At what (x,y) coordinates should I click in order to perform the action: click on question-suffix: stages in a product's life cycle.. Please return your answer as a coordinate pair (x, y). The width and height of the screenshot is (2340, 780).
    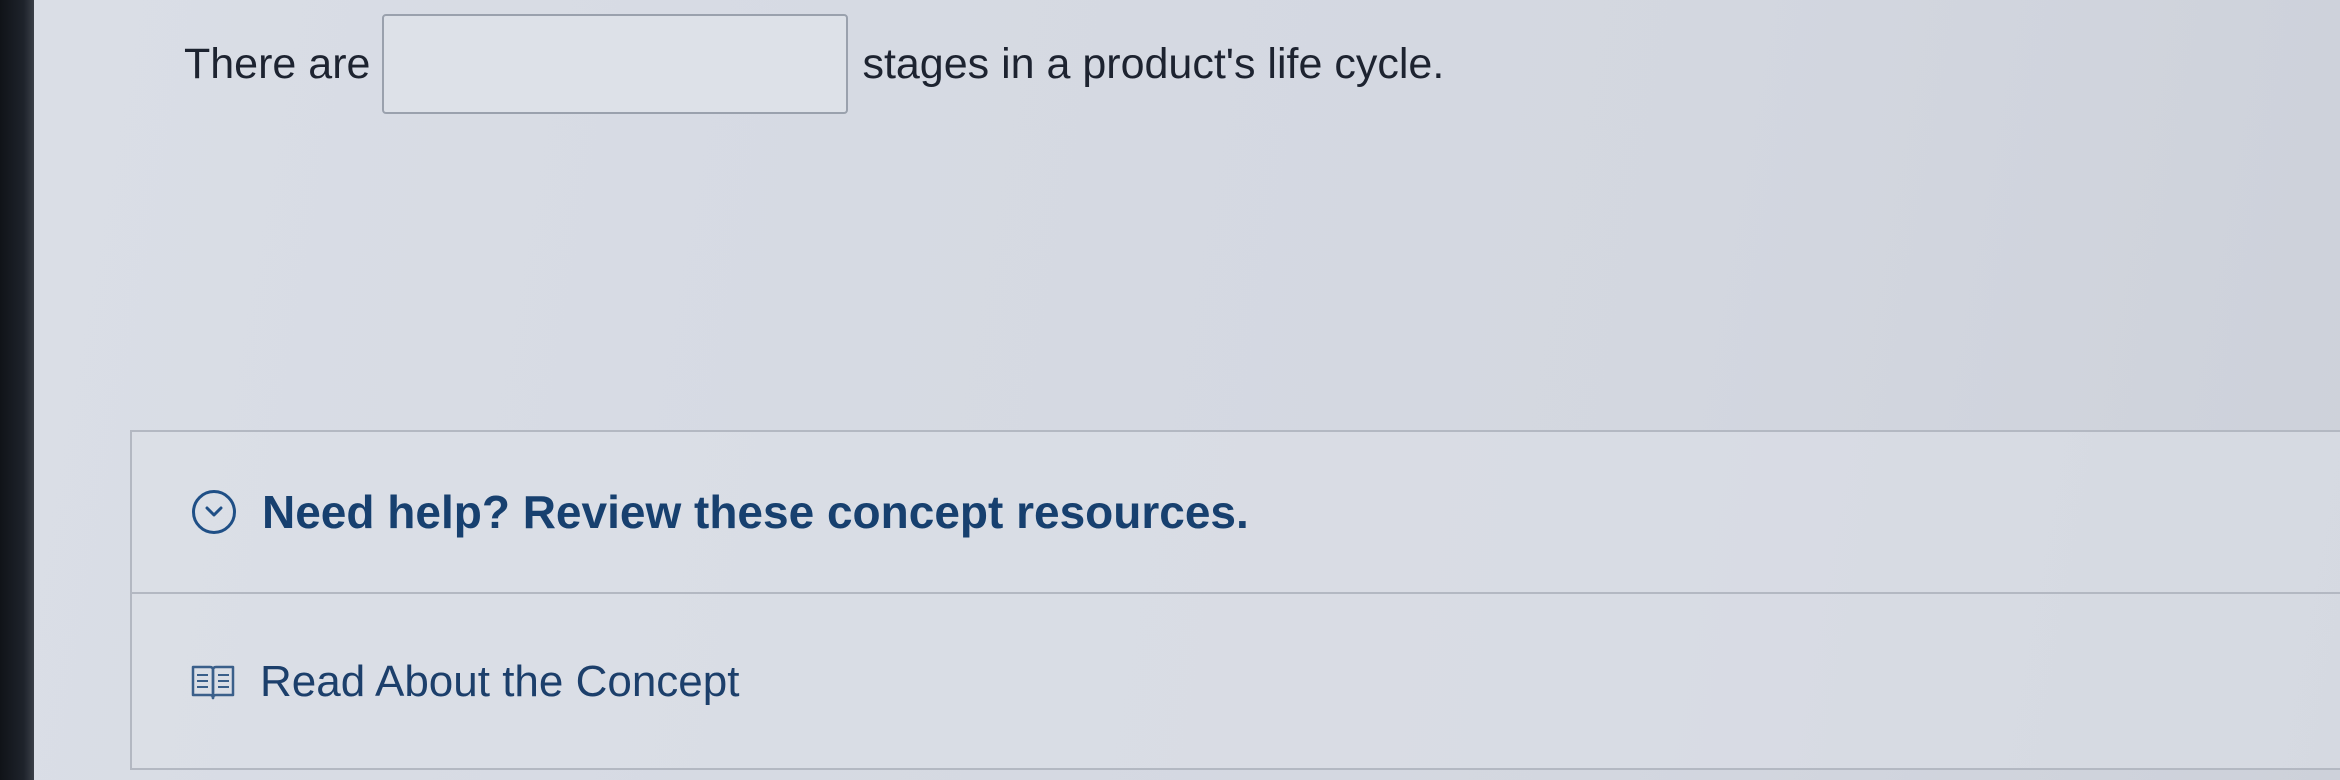
    Looking at the image, I should click on (1153, 63).